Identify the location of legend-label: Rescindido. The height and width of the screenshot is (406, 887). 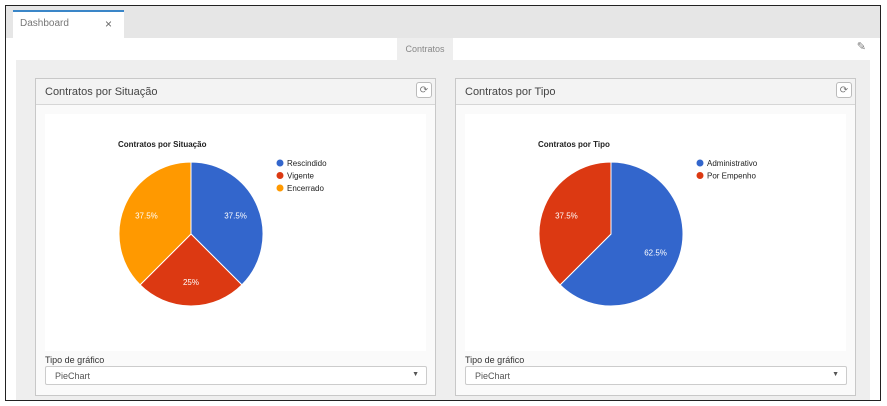
(307, 163).